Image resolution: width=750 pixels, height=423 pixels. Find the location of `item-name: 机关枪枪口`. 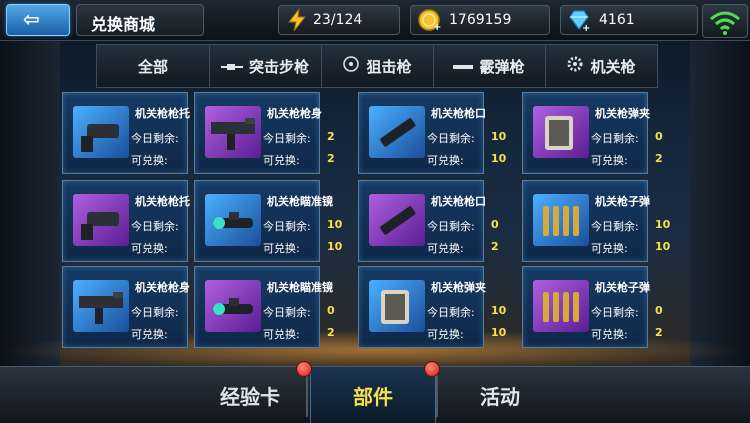

item-name: 机关枪枪口 is located at coordinates (458, 201).